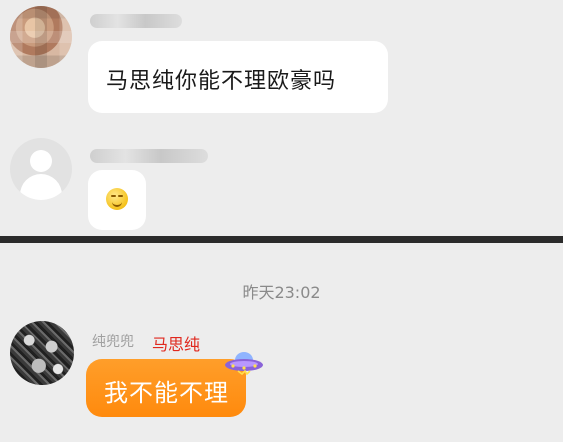 This screenshot has width=563, height=442. I want to click on message-bubble: 马思纯你能不理欧豪吗, so click(238, 77).